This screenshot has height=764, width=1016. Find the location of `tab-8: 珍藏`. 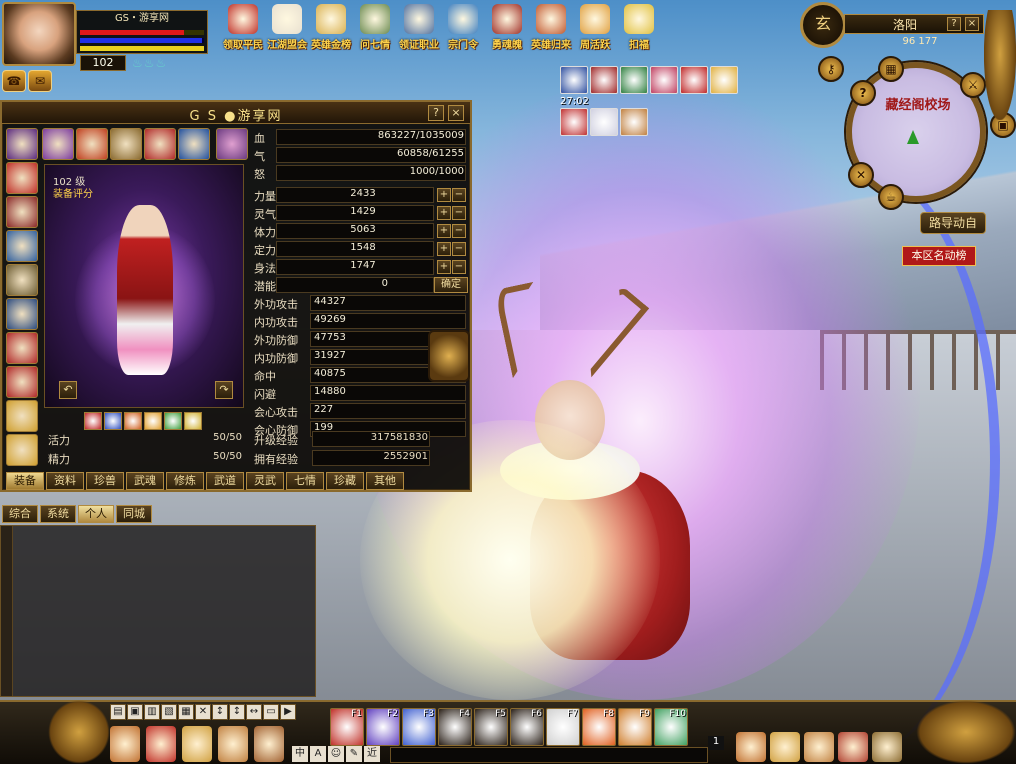

tab-8: 珍藏 is located at coordinates (345, 481).